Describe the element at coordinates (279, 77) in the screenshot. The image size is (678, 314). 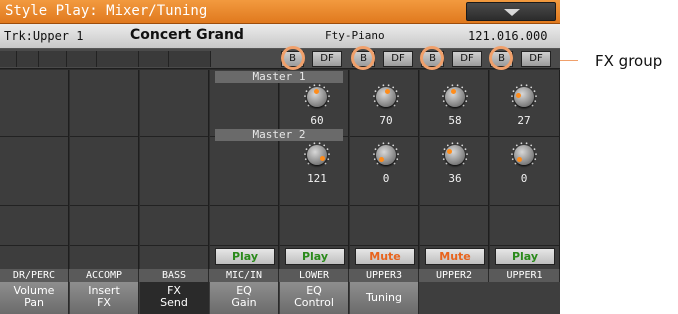
I see `master-1-label: Master 1` at that location.